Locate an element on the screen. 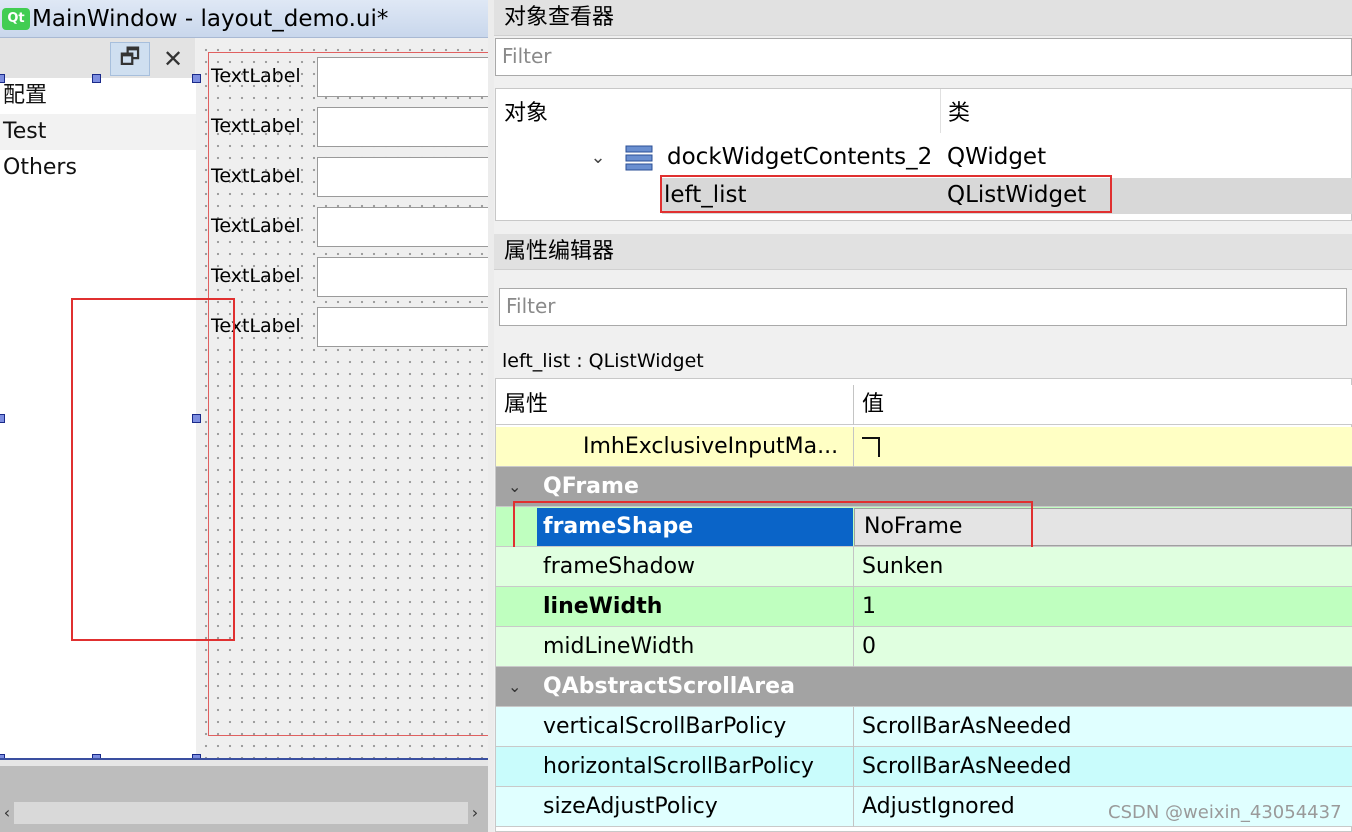  scroll-left-icon: ‹ is located at coordinates (7, 813).